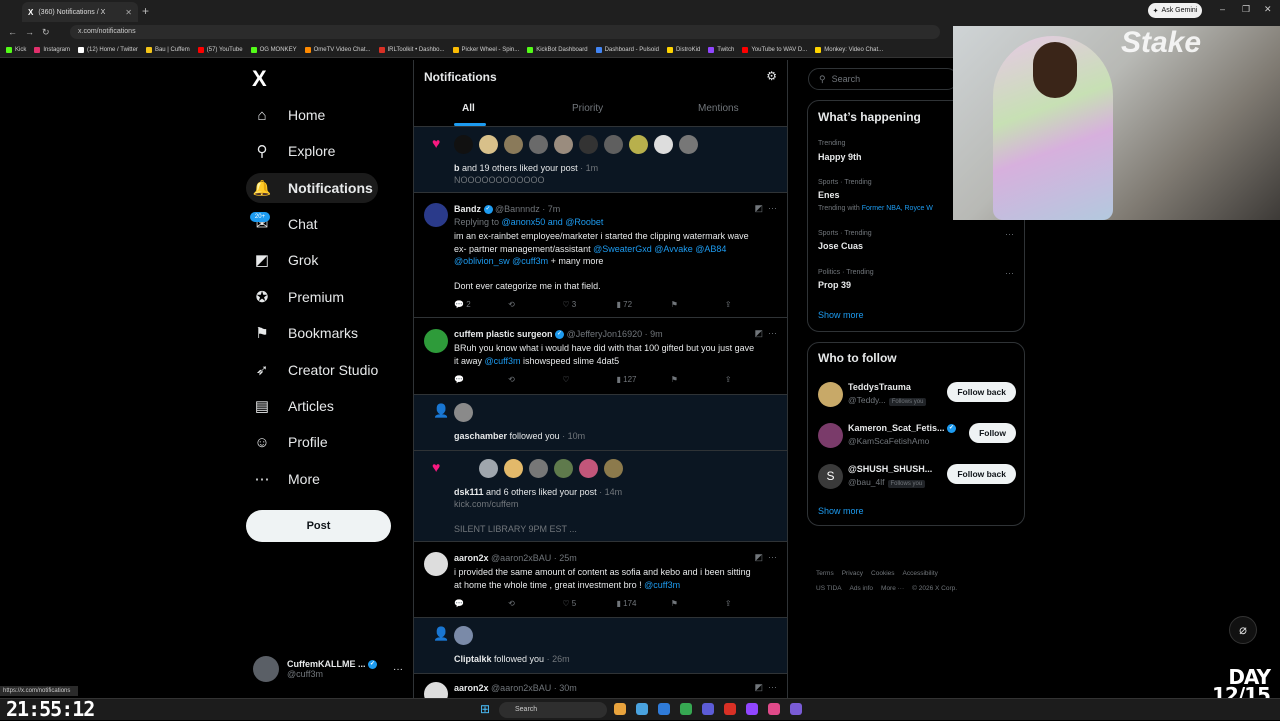 This screenshot has width=1280, height=721. Describe the element at coordinates (829, 588) in the screenshot. I see `footer-link: US TIDA` at that location.